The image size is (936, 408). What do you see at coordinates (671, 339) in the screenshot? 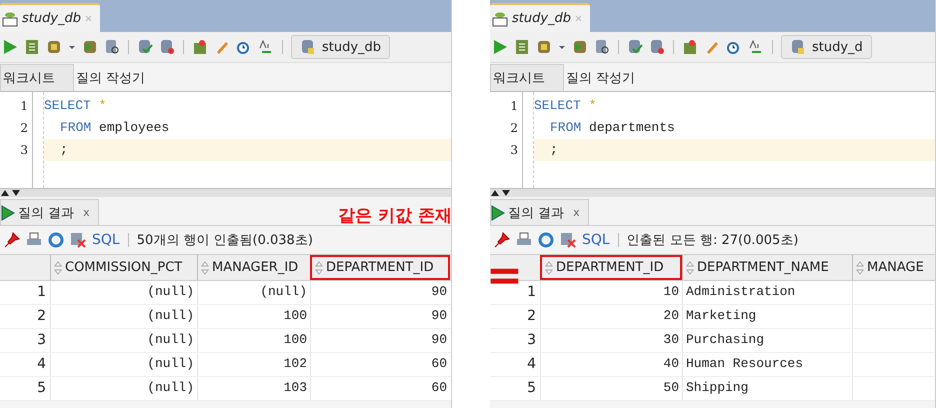
I see `table-cell: 30` at bounding box center [671, 339].